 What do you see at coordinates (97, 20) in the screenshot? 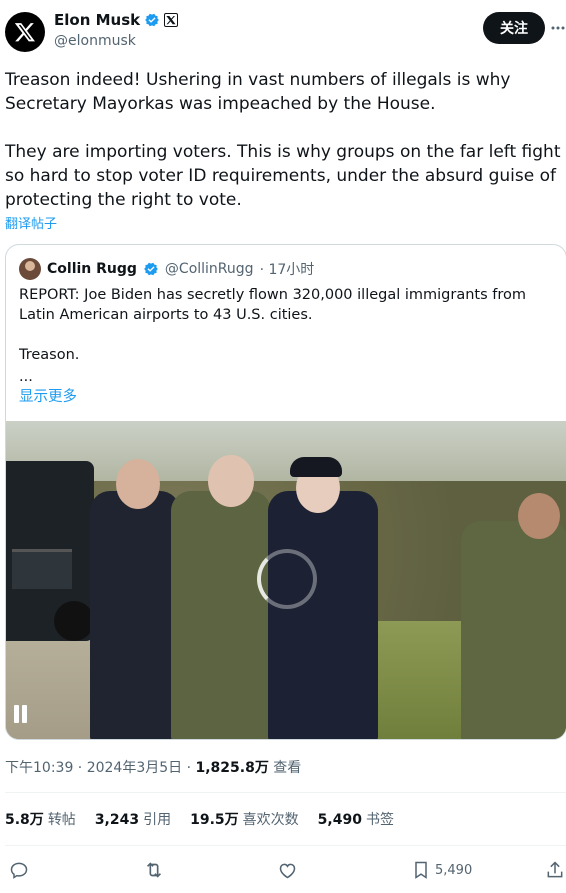
I see `author-name: Elon Musk` at bounding box center [97, 20].